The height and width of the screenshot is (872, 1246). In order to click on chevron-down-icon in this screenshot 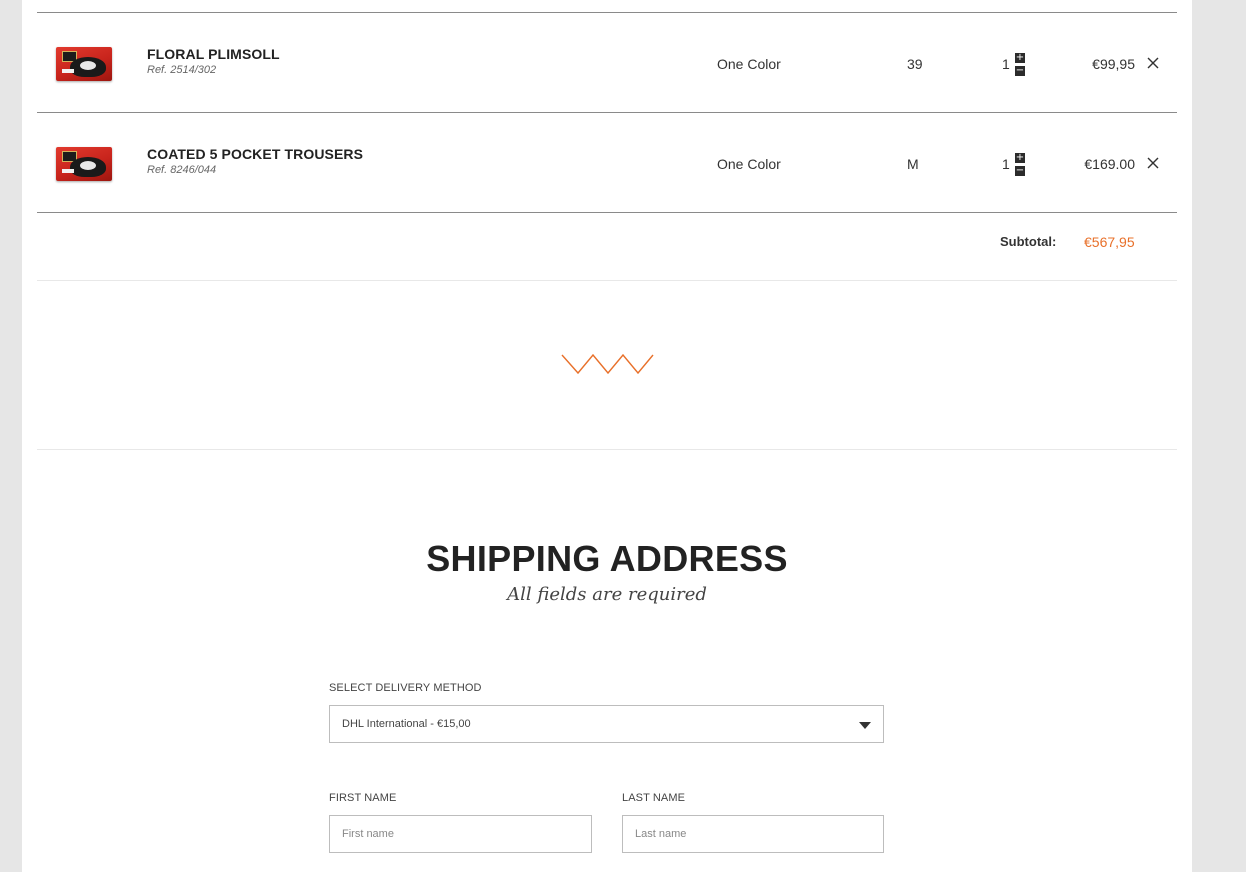, I will do `click(865, 725)`.